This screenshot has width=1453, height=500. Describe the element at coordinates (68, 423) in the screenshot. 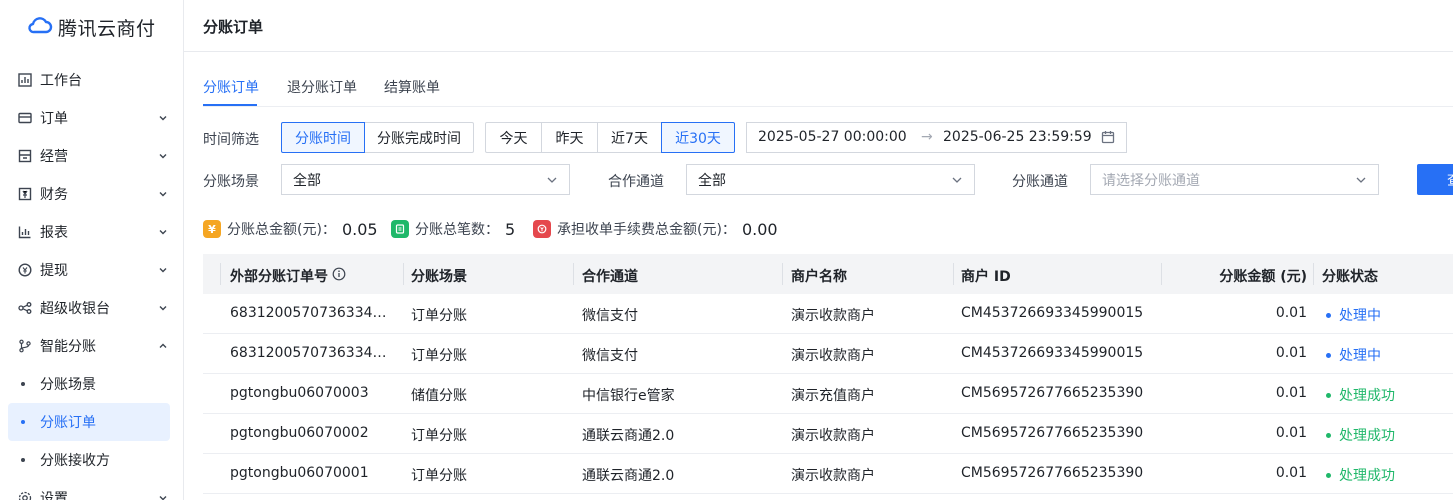

I see `sidebar-subitem-label: 分账订单` at that location.